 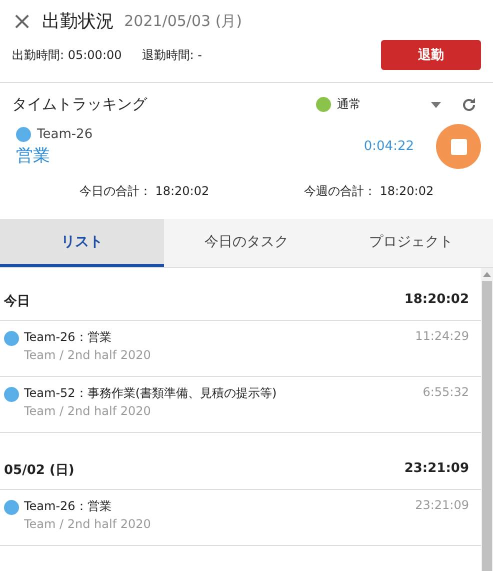 I want to click on group-date: 今日, so click(x=17, y=301).